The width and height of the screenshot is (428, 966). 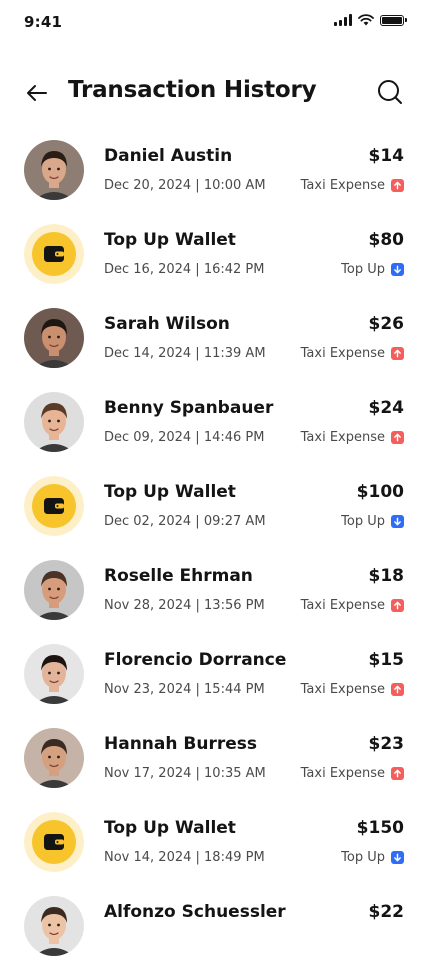 What do you see at coordinates (178, 576) in the screenshot?
I see `transaction-name: Roselle Ehrman` at bounding box center [178, 576].